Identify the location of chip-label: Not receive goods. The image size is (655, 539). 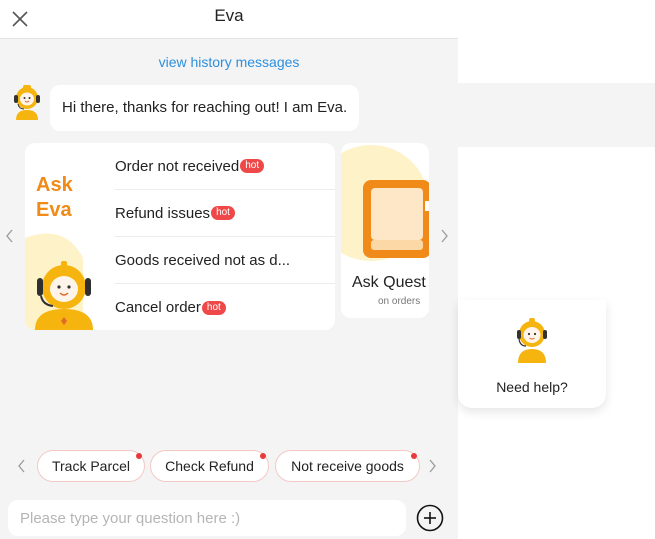
(347, 466).